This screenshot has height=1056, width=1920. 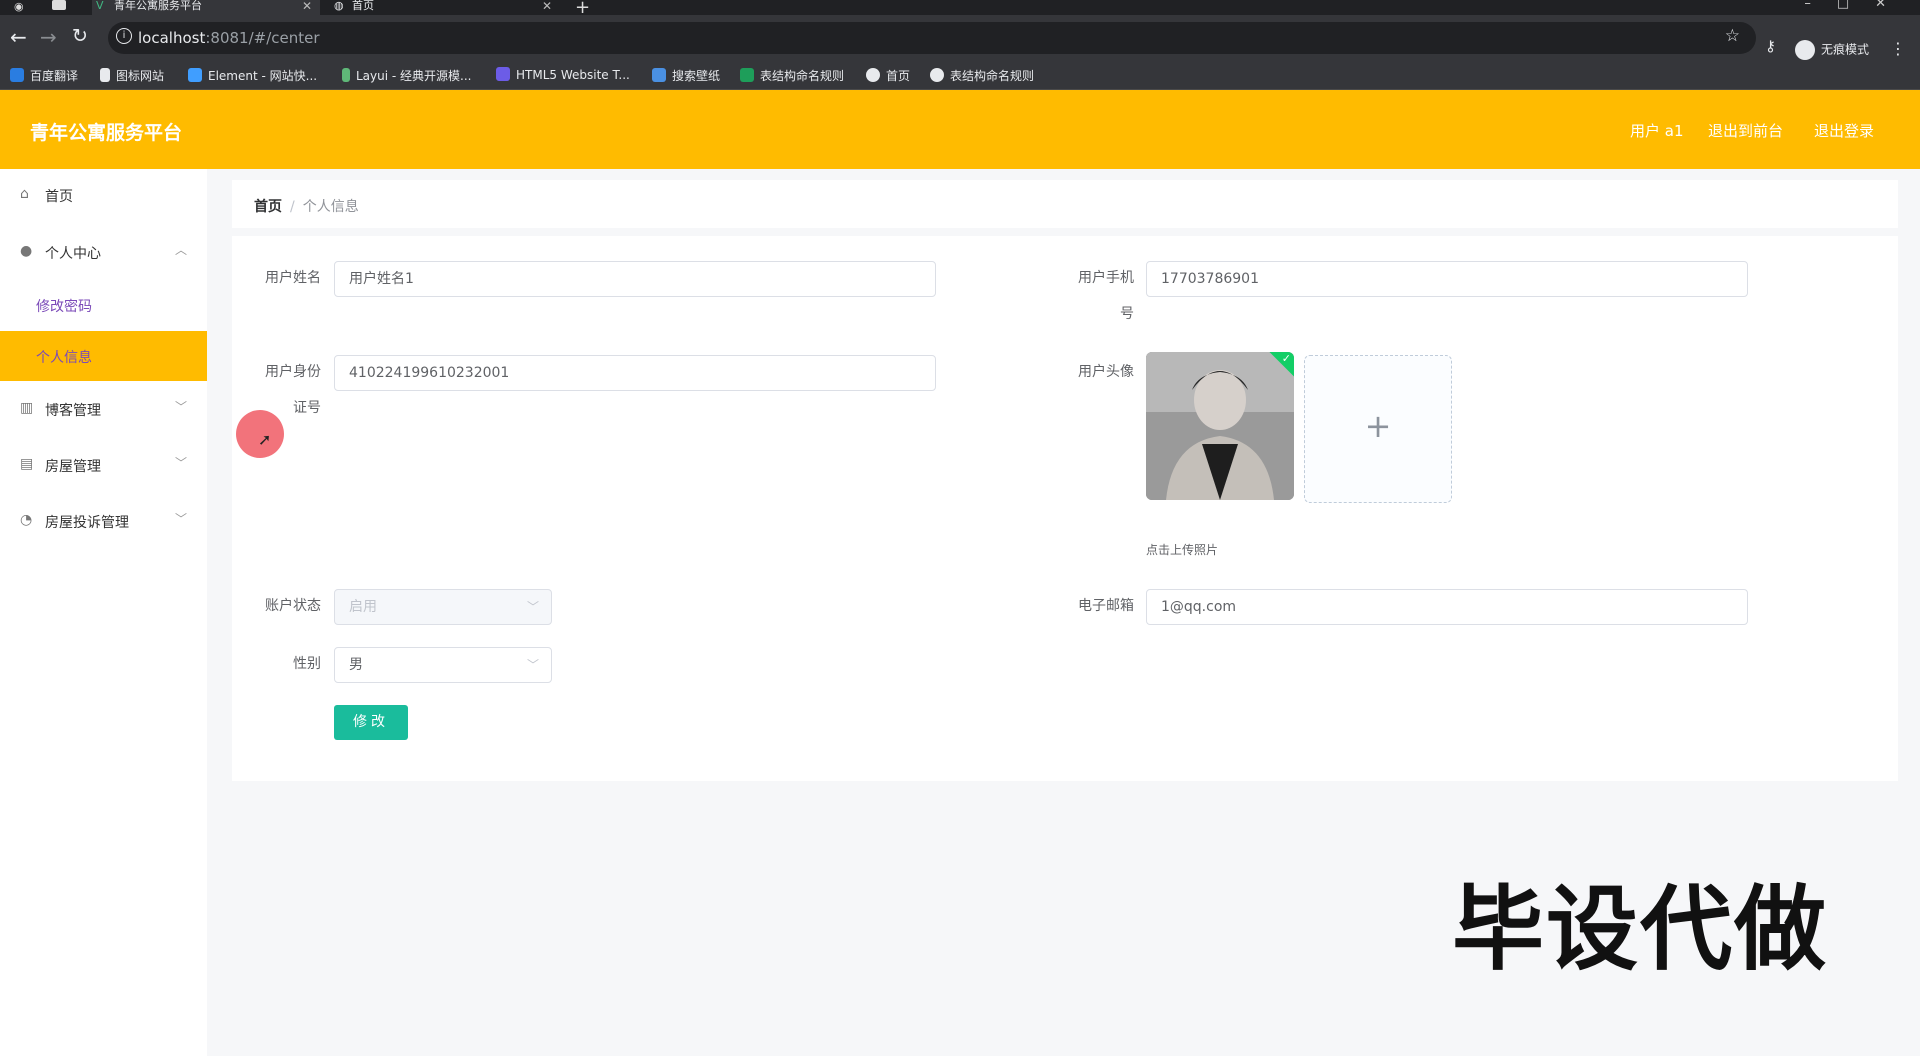 I want to click on back-to-front-link: 退出到前台, so click(x=1745, y=130).